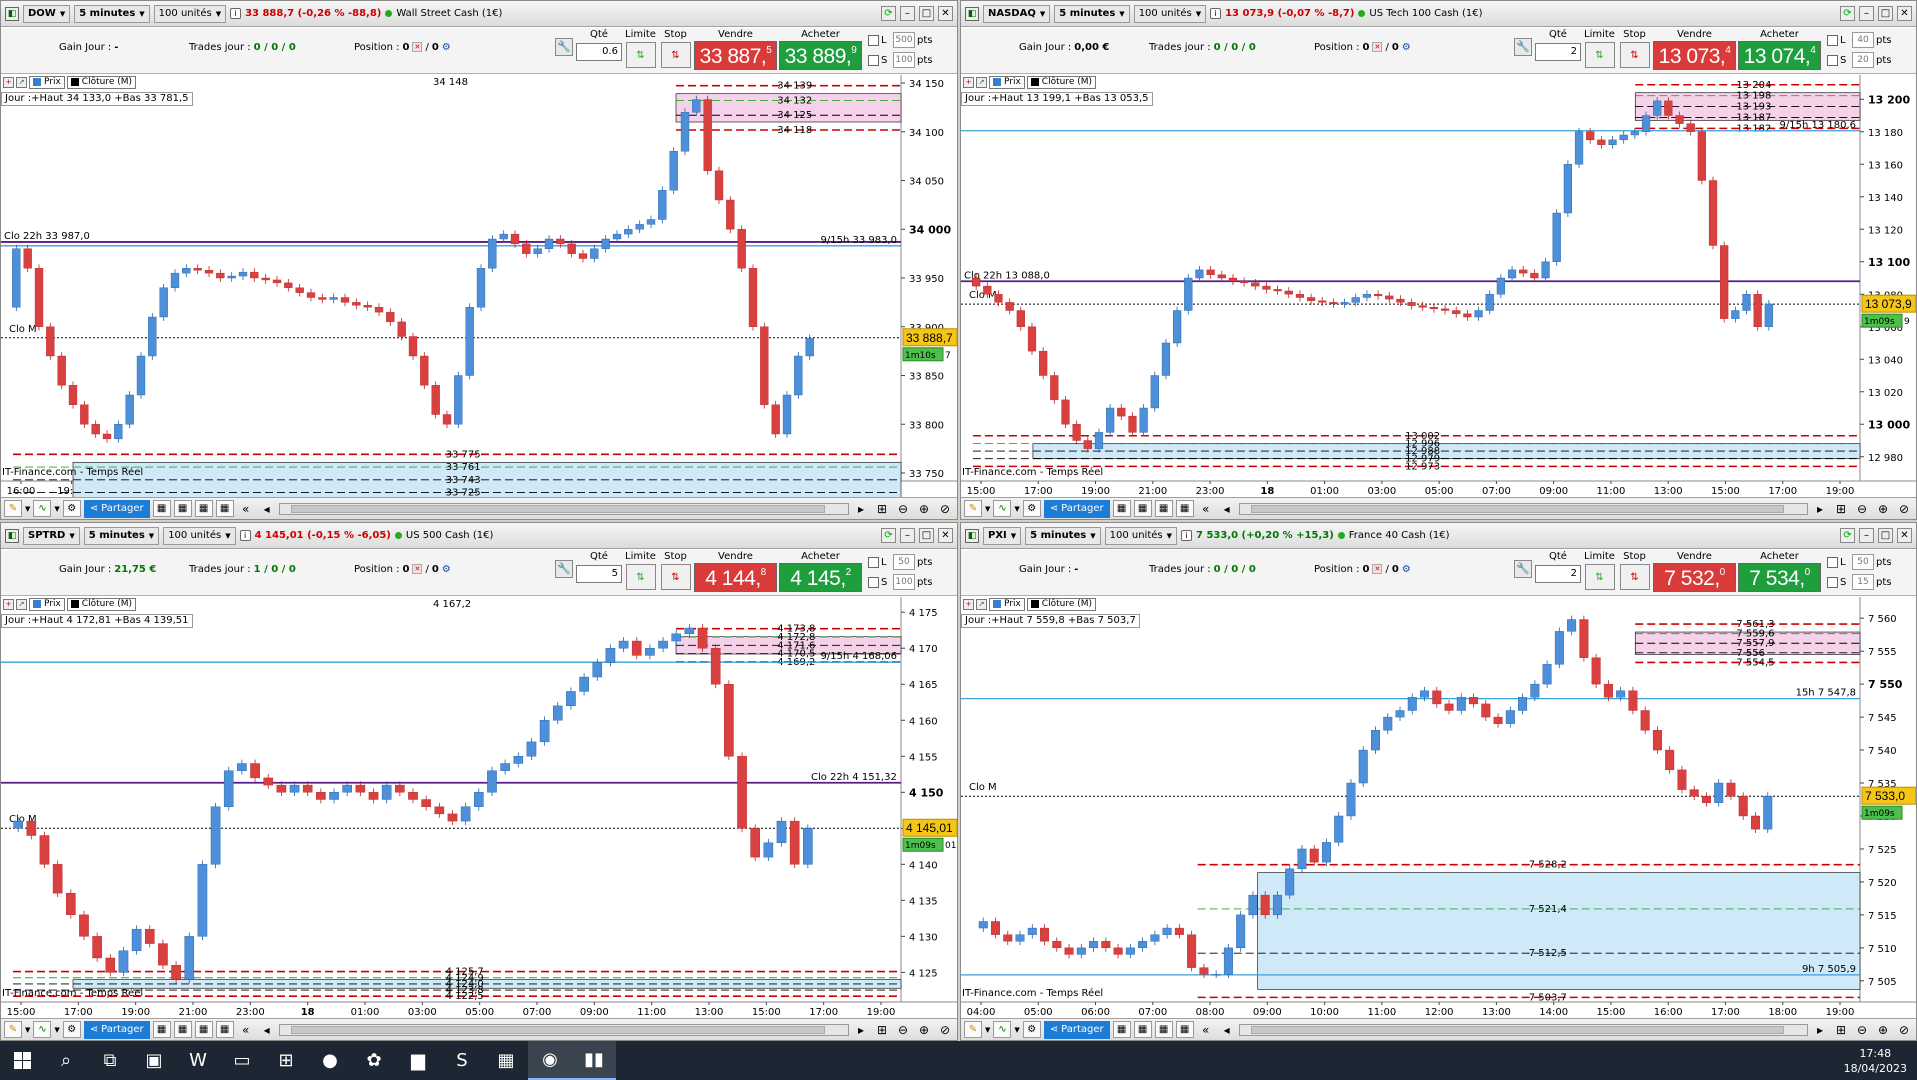 The width and height of the screenshot is (1917, 1080). What do you see at coordinates (286, 1060) in the screenshot?
I see `shop-icon: ⊞` at bounding box center [286, 1060].